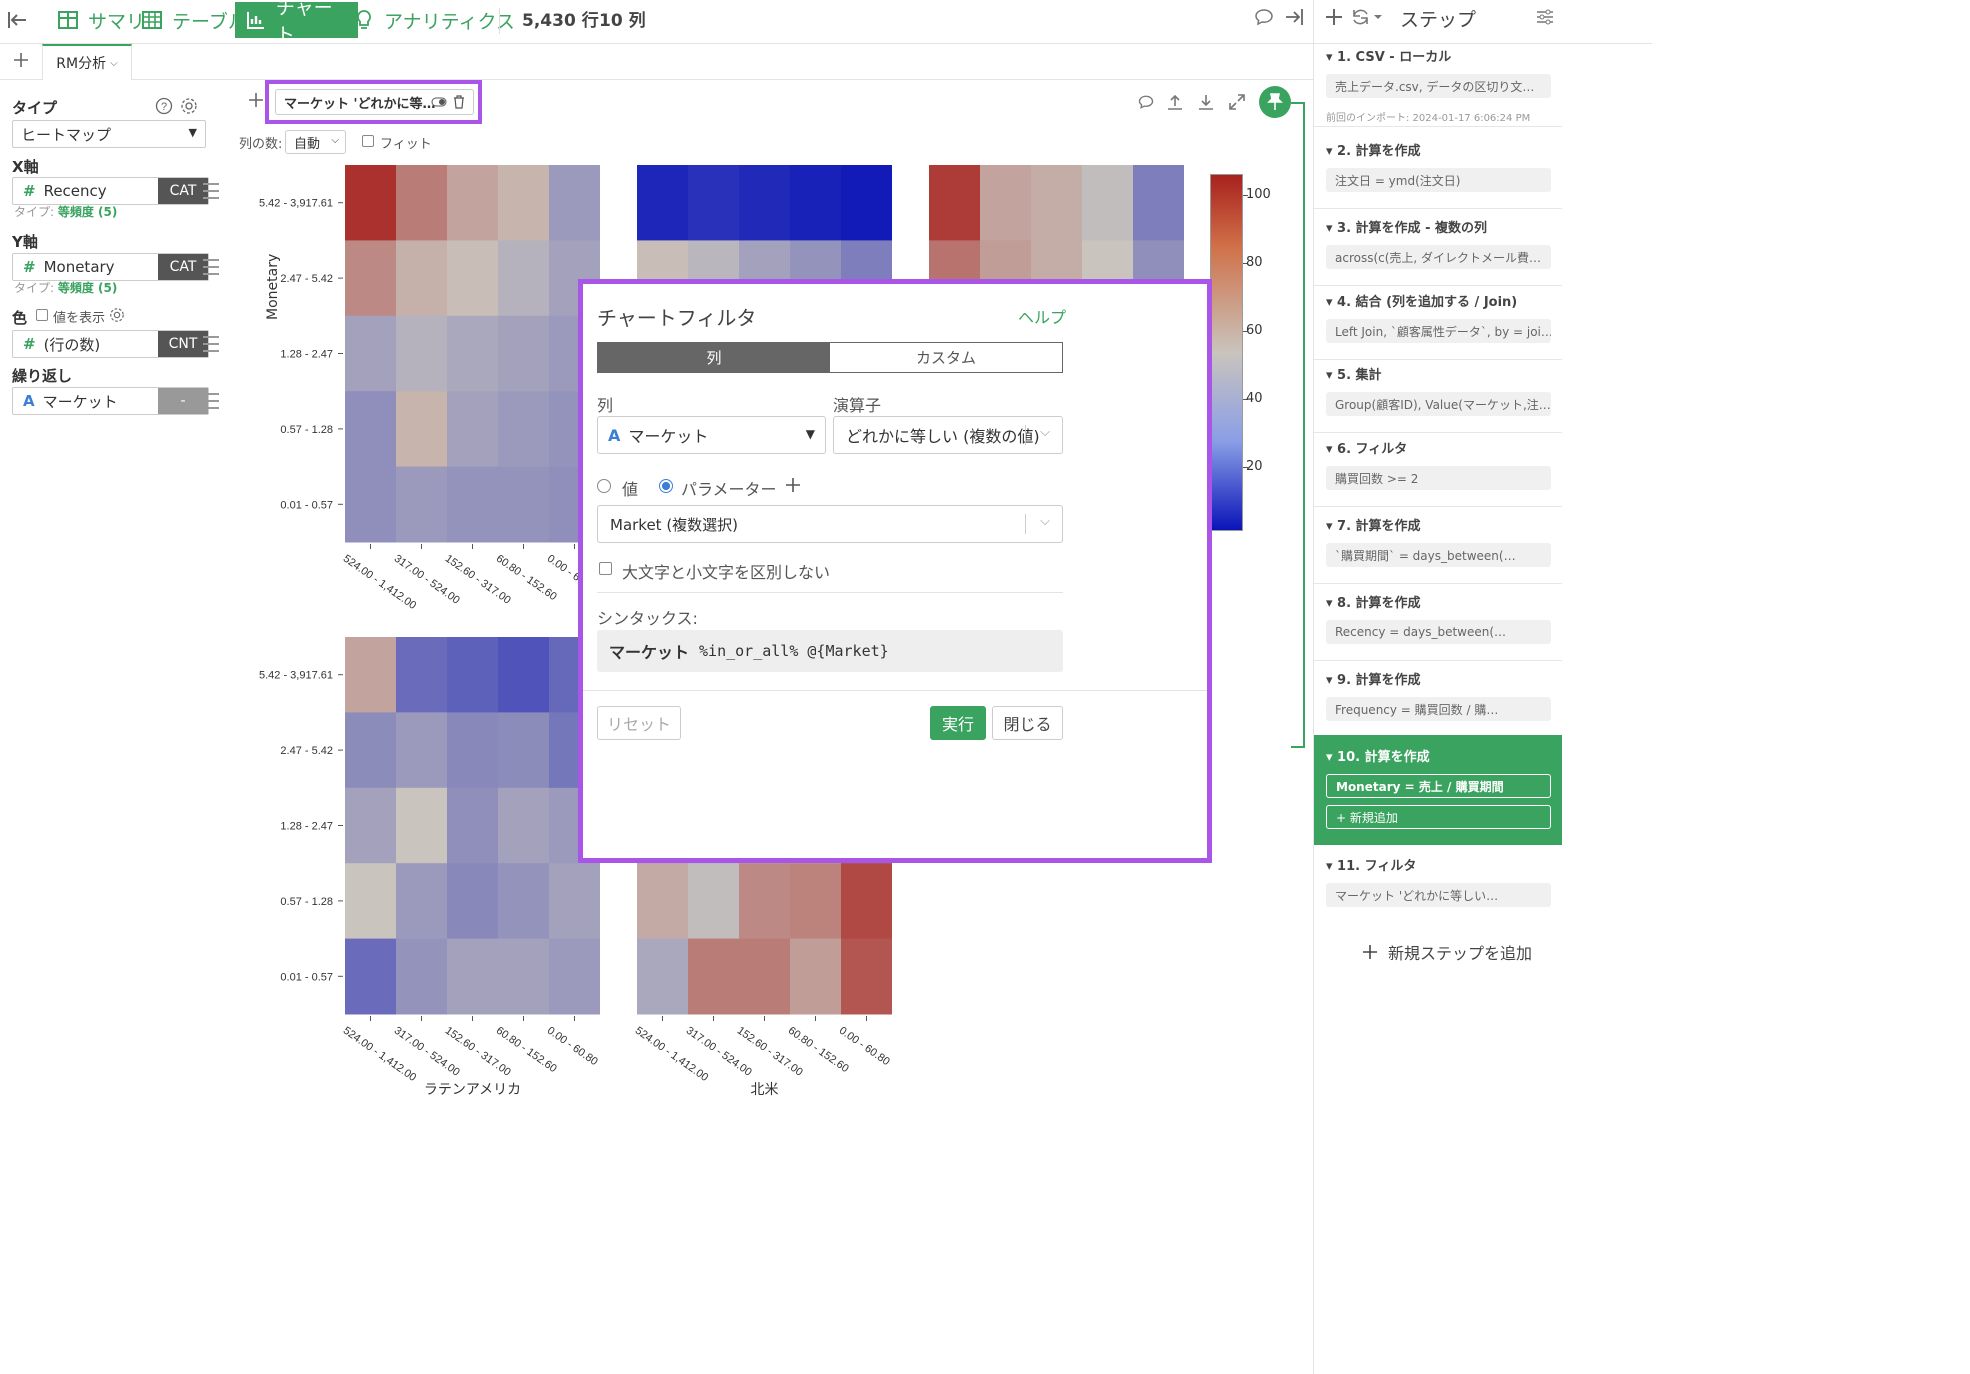  Describe the element at coordinates (1438, 478) in the screenshot. I see `step-body: 購買回数 >= 2` at that location.